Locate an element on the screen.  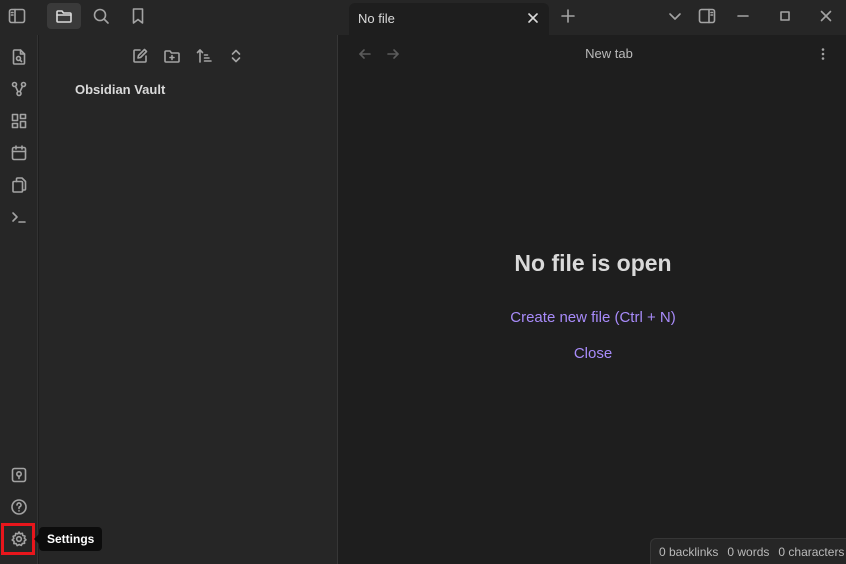
tab-close-button is located at coordinates (533, 18).